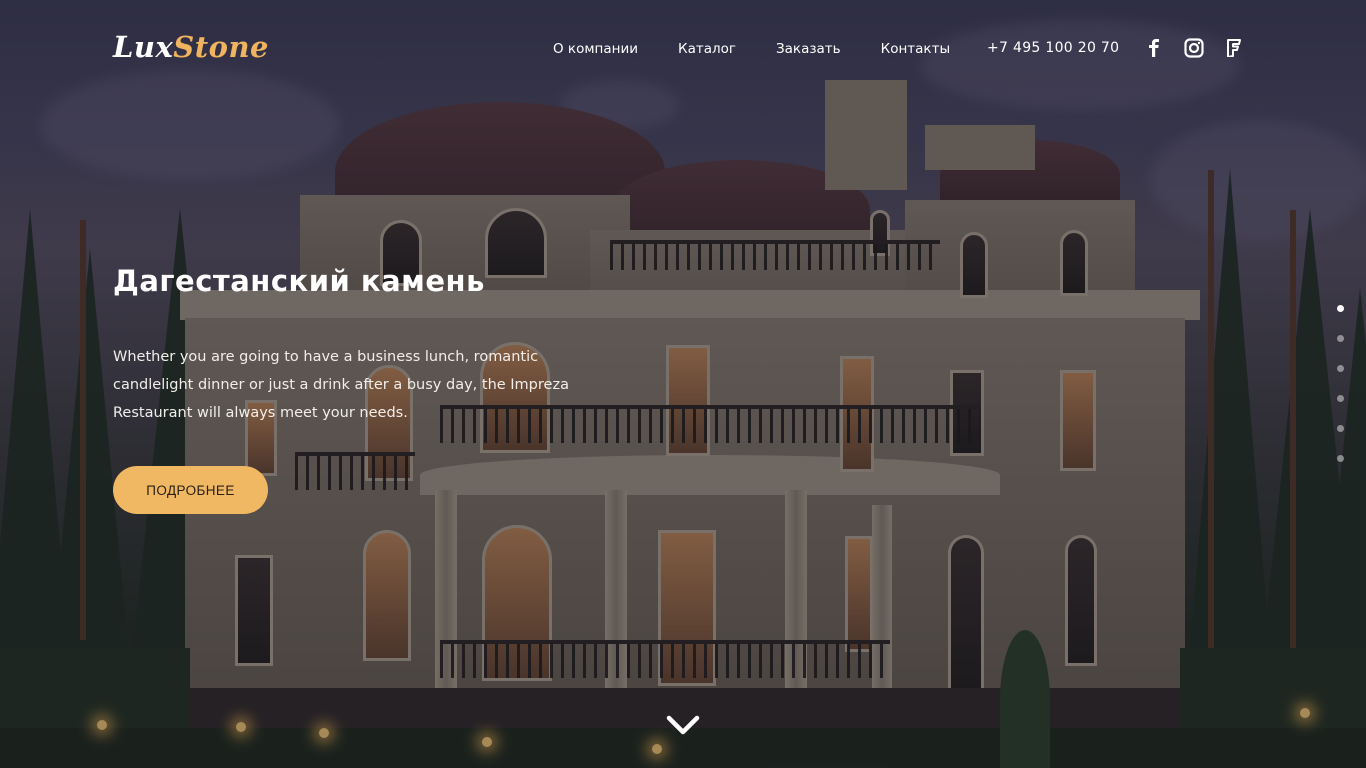 This screenshot has height=768, width=1366. I want to click on instagram-icon, so click(1194, 48).